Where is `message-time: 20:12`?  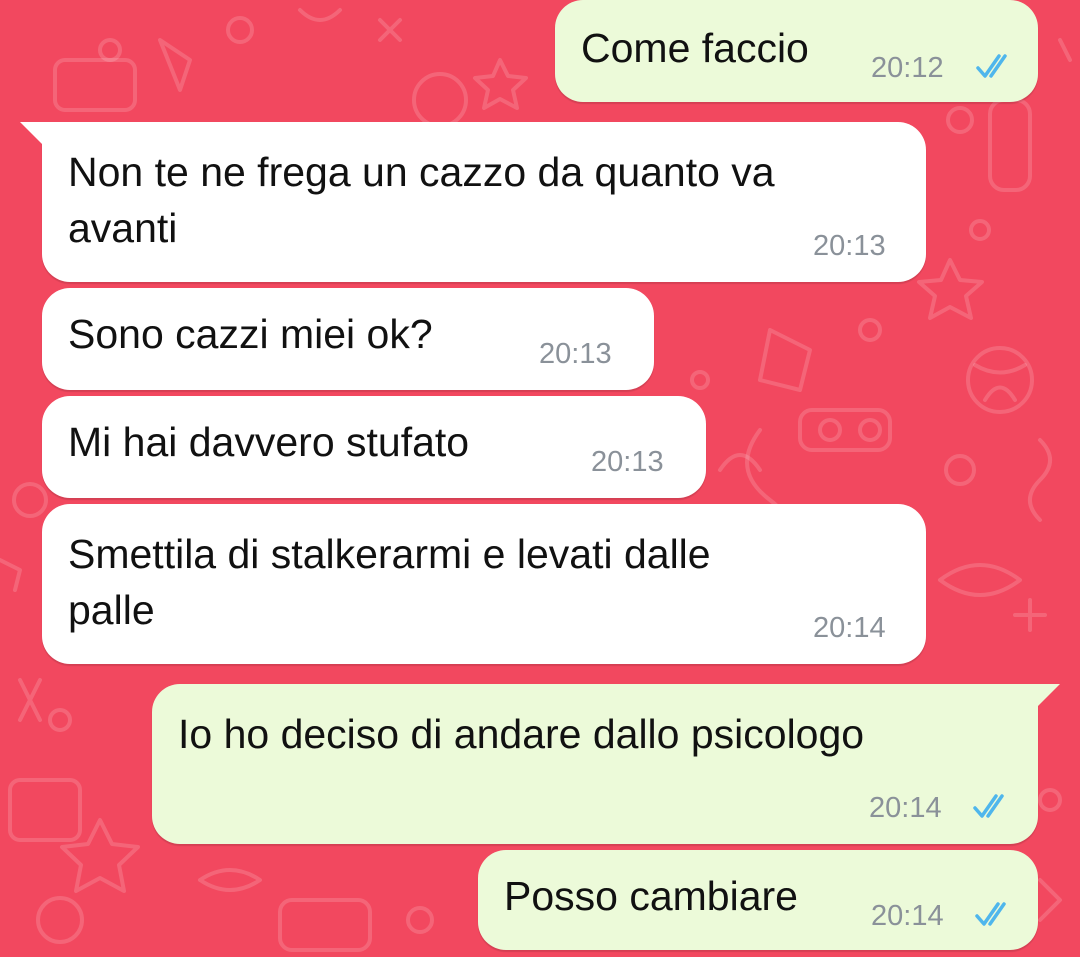
message-time: 20:12 is located at coordinates (907, 68).